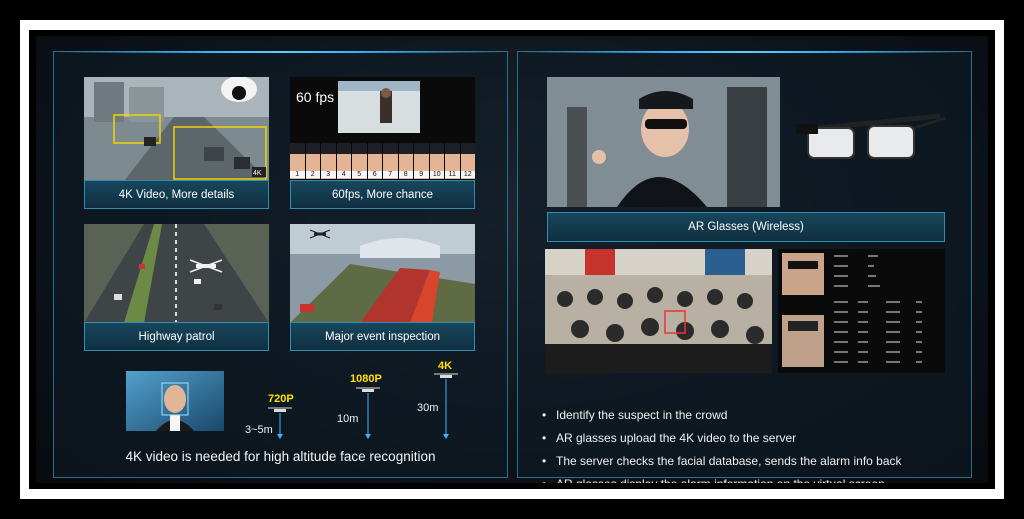  I want to click on face-sequence: 1 2 3 4 5 6 7 8 9 10 11 12, so click(382, 161).